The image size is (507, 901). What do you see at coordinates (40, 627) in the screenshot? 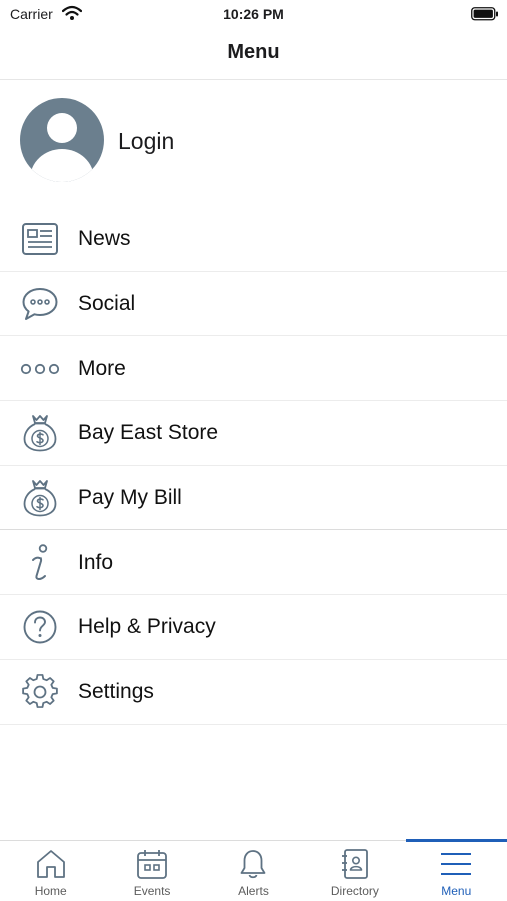
I see `help-icon` at bounding box center [40, 627].